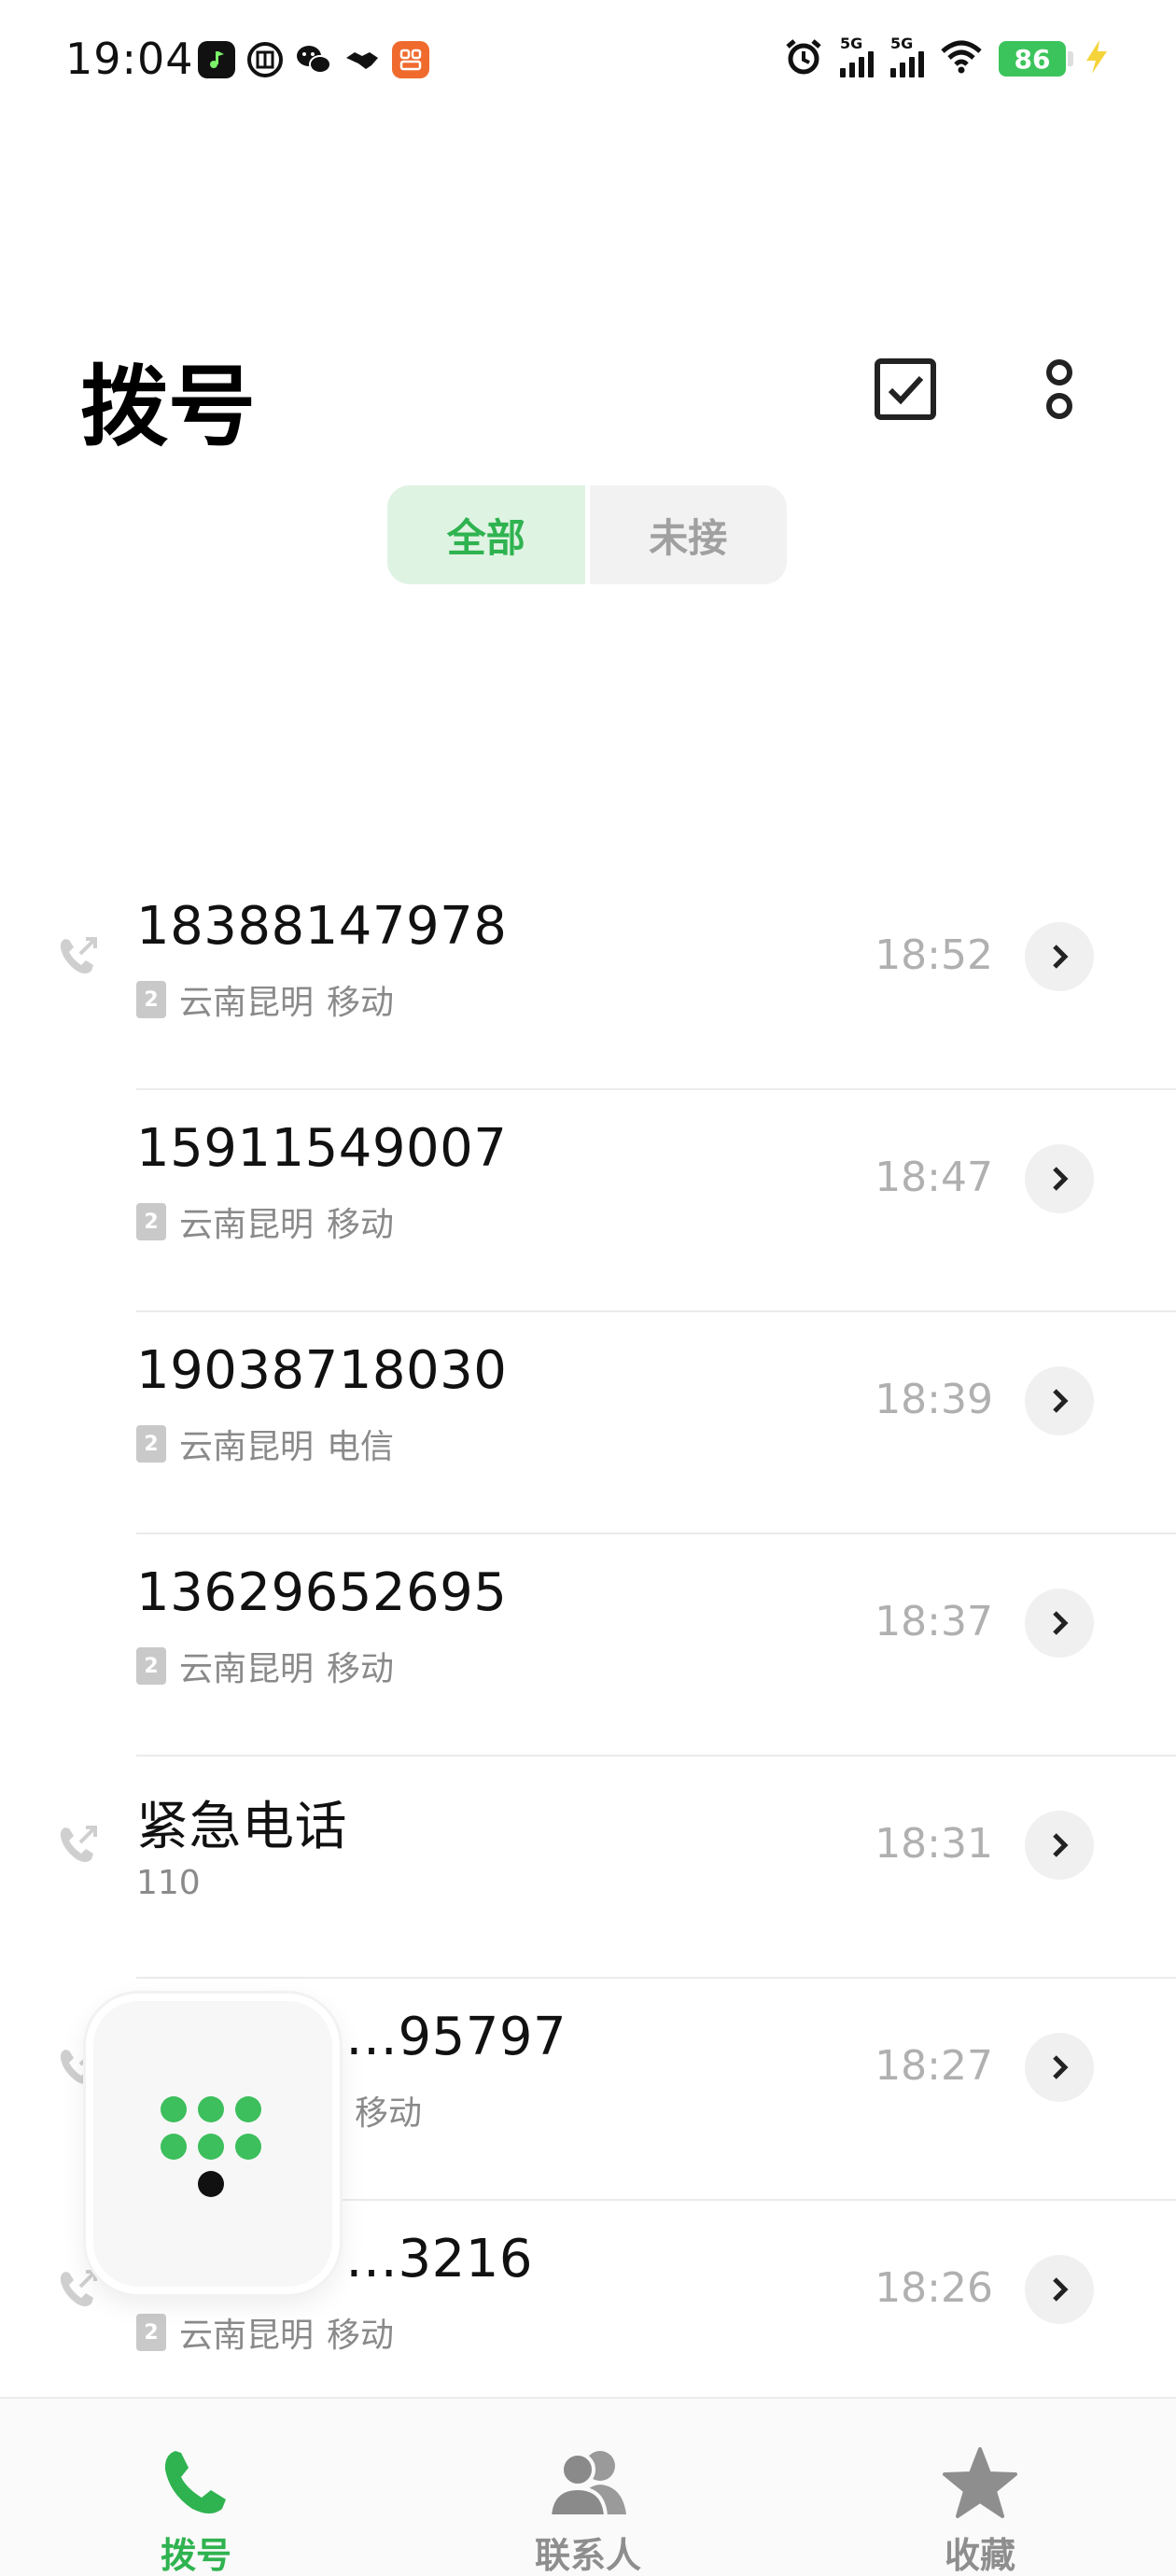  Describe the element at coordinates (588, 60) in the screenshot. I see `status-bar: 19:04 5G 5G 86` at that location.